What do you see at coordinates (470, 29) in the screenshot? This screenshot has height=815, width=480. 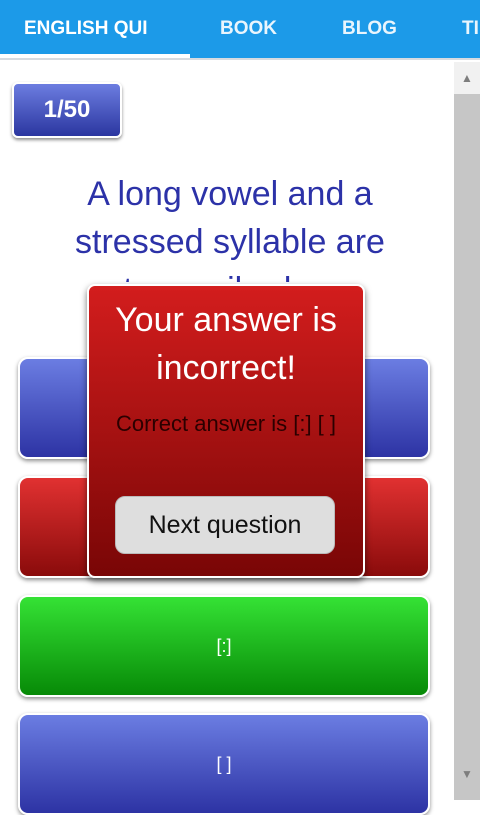 I see `tab-more: TI` at bounding box center [470, 29].